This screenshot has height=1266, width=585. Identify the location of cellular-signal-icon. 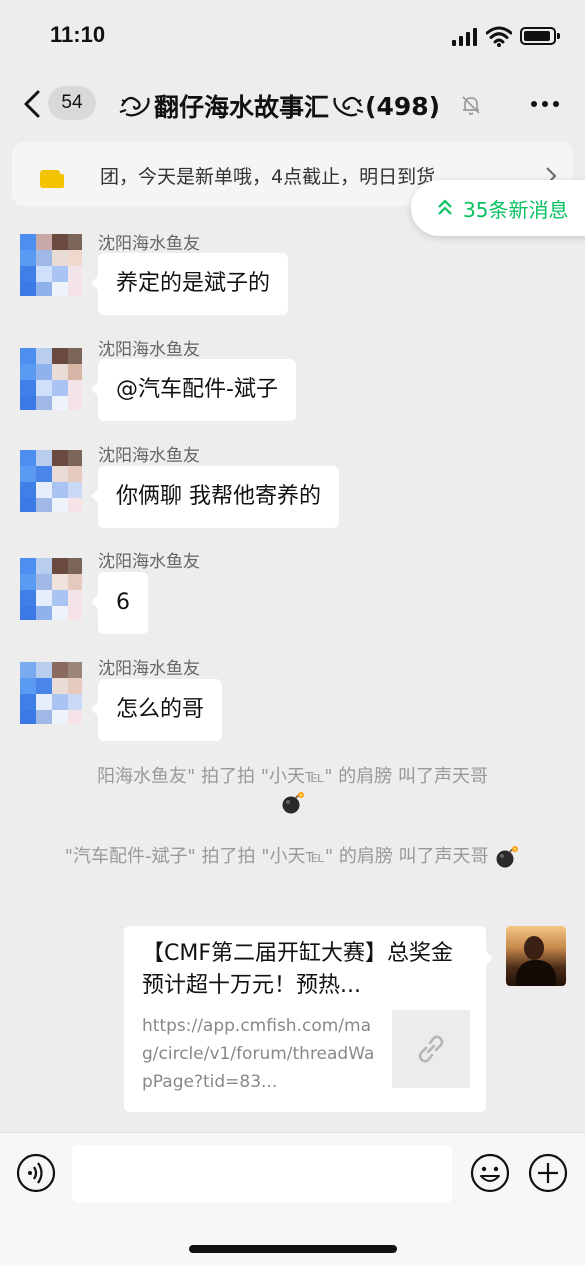
(465, 37).